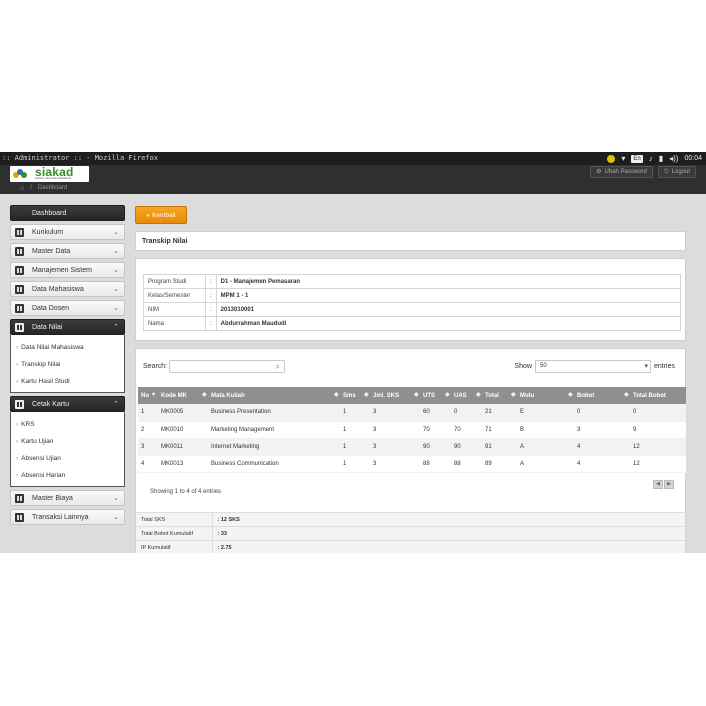 This screenshot has height=706, width=706. What do you see at coordinates (67, 270) in the screenshot?
I see `sidebar-item-manajemen-sistem: Manajemen Sistem ⌄` at bounding box center [67, 270].